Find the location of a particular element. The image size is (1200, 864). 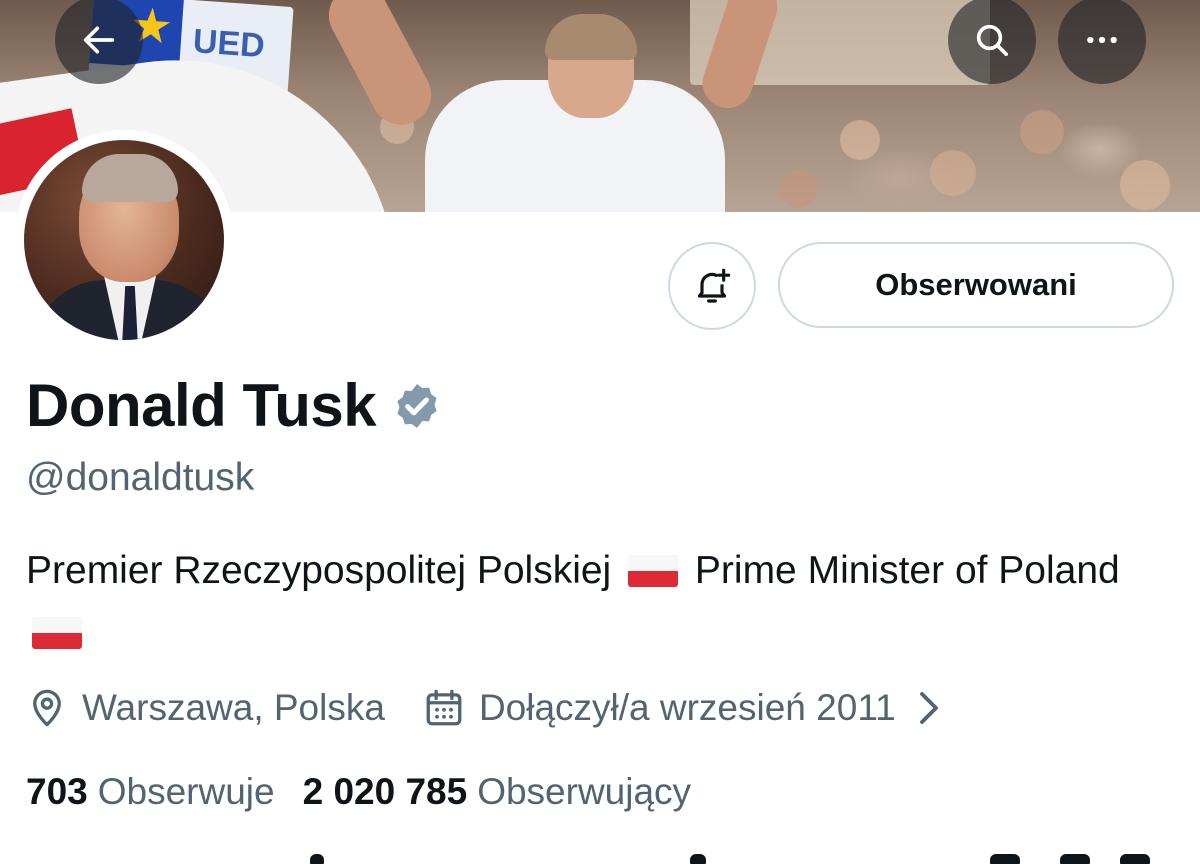

following-button: Obserwowani is located at coordinates (976, 285).